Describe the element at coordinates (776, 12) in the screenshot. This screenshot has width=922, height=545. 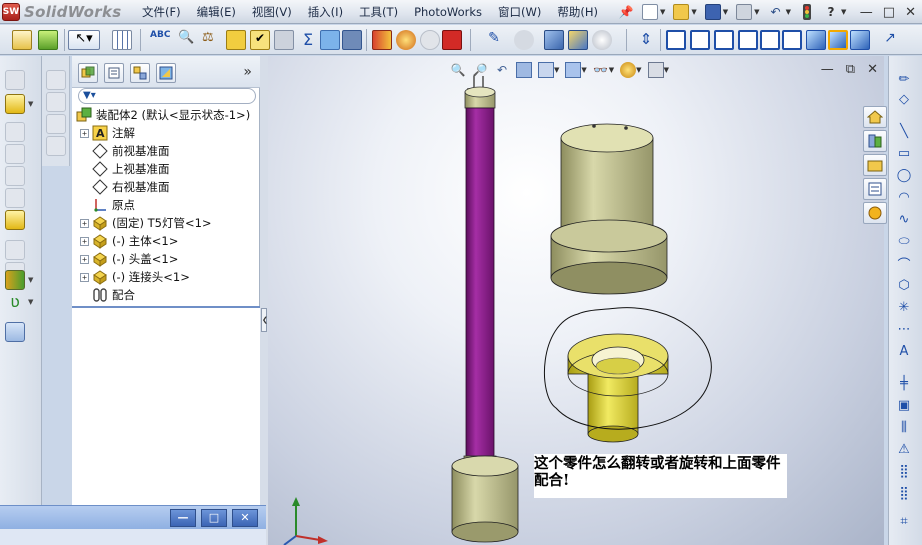
I see `undo-icon: ↶` at that location.